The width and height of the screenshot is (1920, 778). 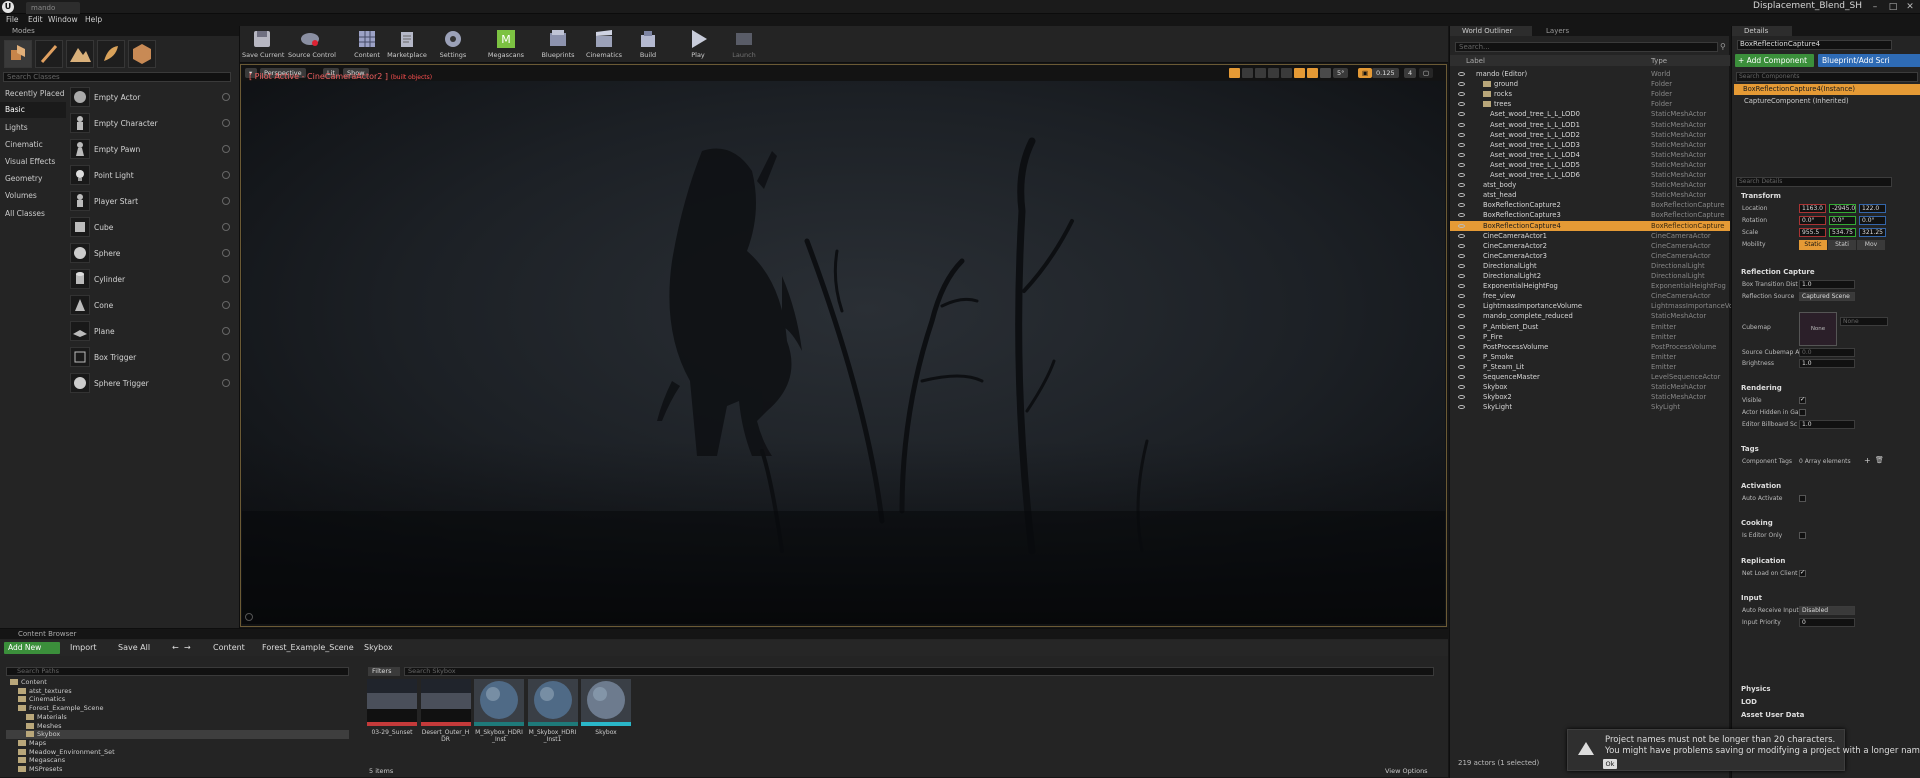 What do you see at coordinates (1590, 286) in the screenshot?
I see `outliner-row: ExponentialHeightFog ExponentialHeightFog` at bounding box center [1590, 286].